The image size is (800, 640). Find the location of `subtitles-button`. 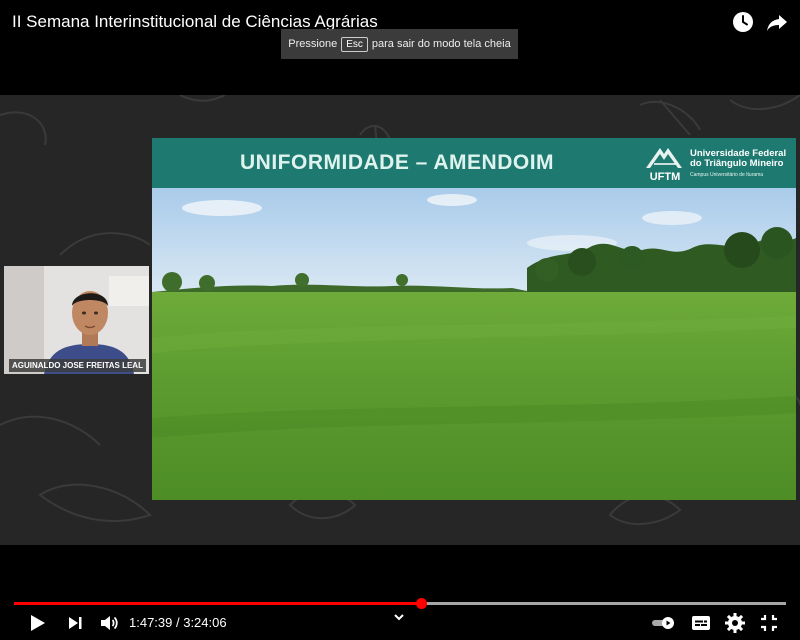

subtitles-button is located at coordinates (701, 623).